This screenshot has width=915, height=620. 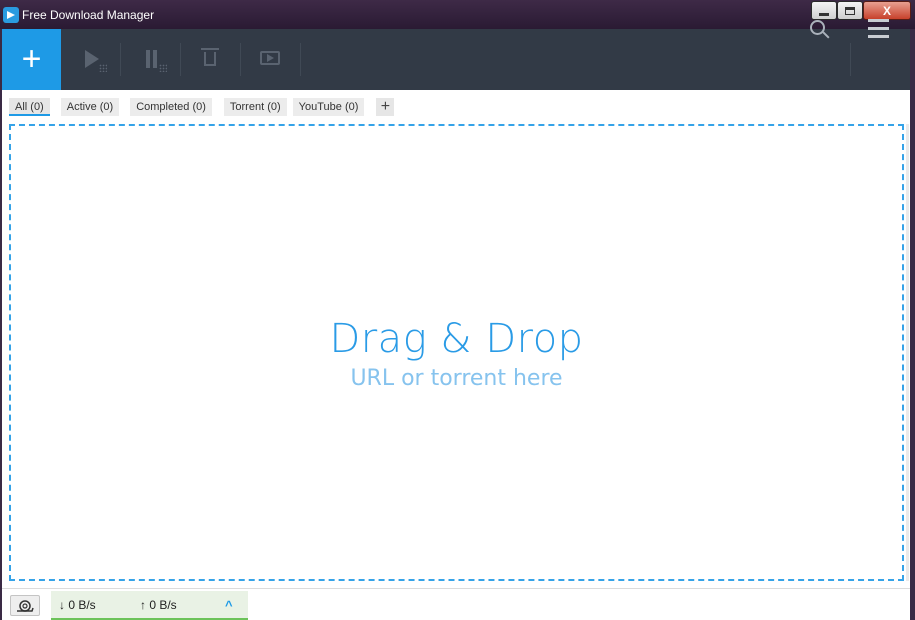 I want to click on scrollbar, so click(x=907, y=352).